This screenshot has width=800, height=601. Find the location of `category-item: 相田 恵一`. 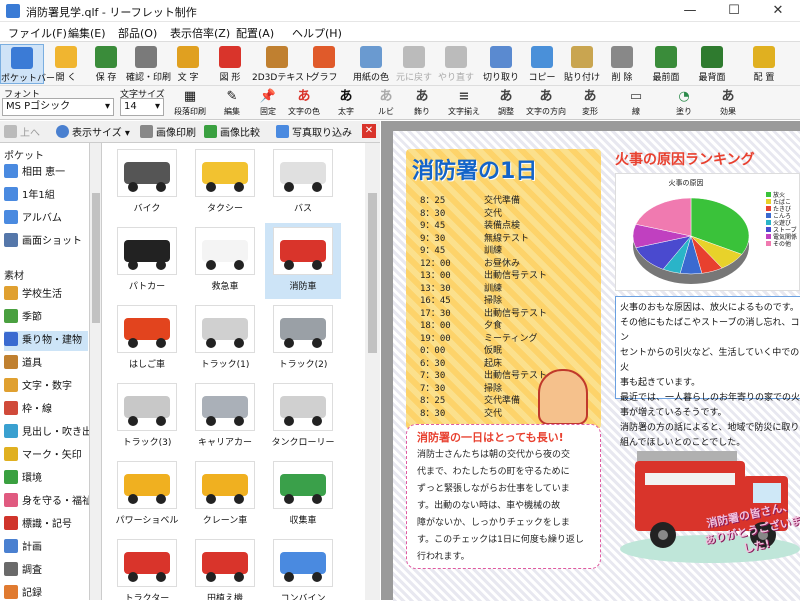

category-item: 相田 恵一 is located at coordinates (46, 173).